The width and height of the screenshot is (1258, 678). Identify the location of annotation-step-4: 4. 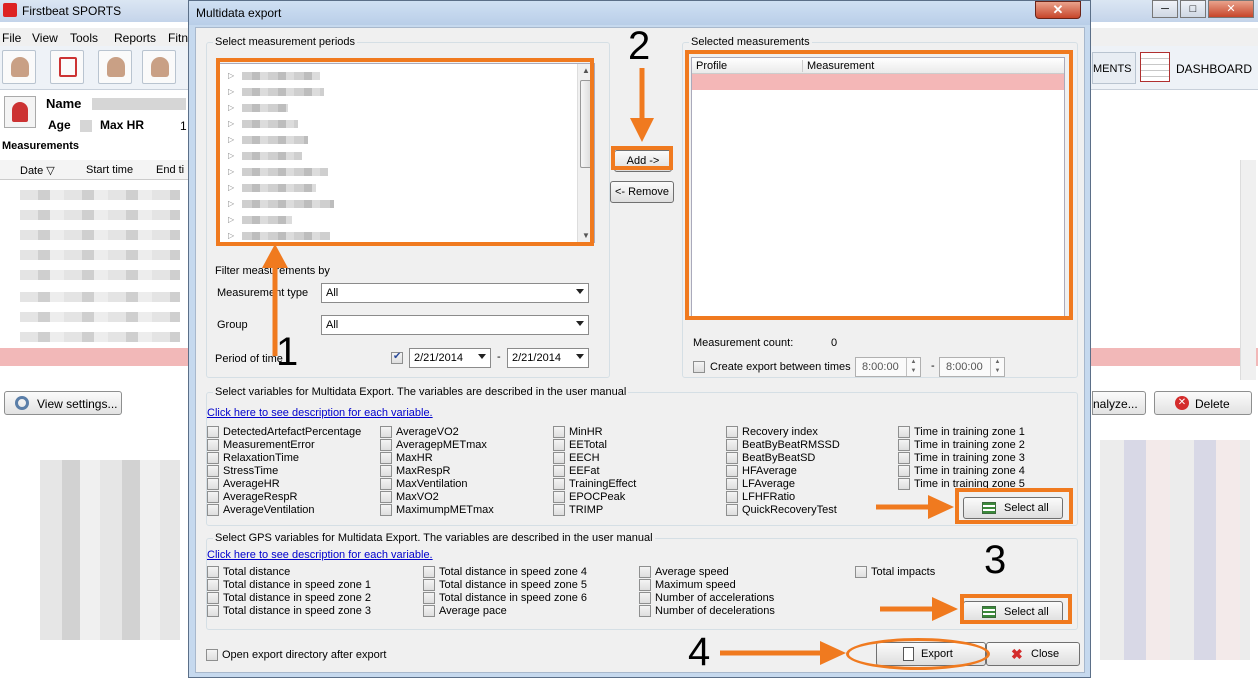
(699, 652).